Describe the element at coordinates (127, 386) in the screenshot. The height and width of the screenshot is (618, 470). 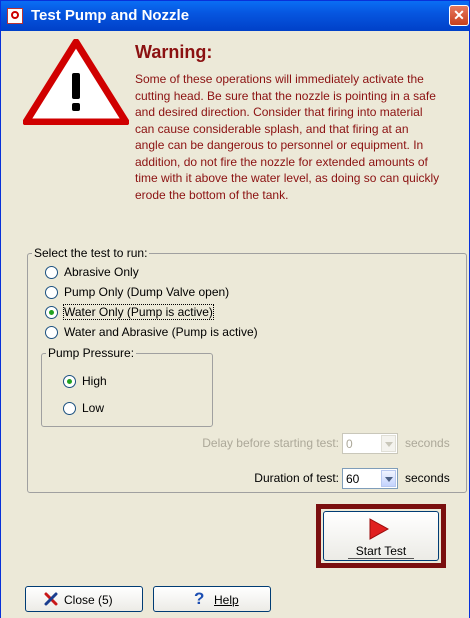
I see `pump-pressure-group: Pump Pressure:` at that location.